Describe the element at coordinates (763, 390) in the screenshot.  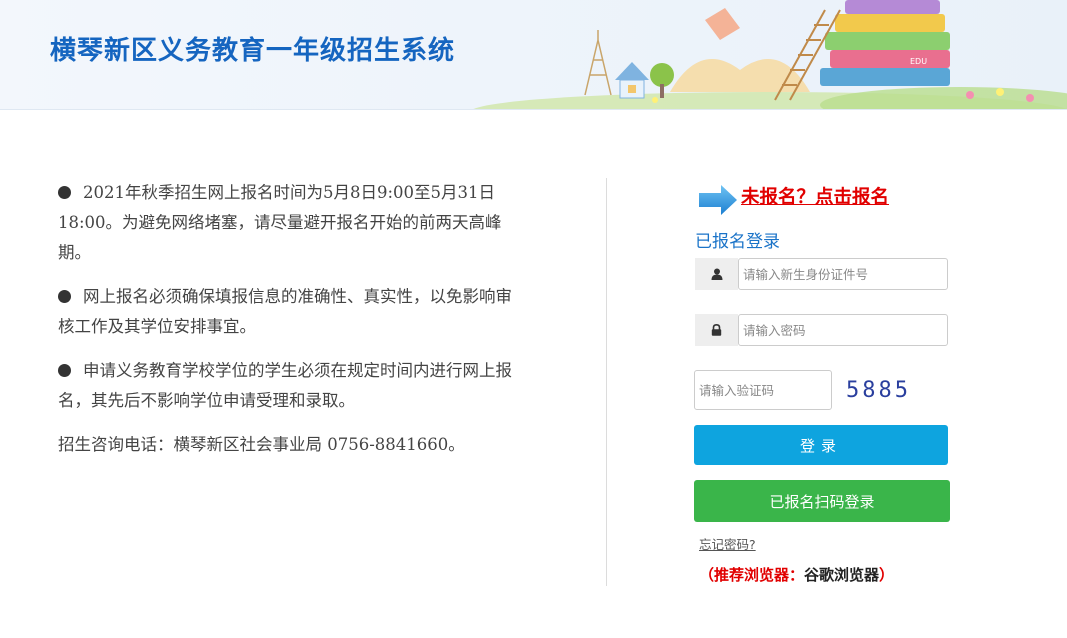
I see `captcha-input` at that location.